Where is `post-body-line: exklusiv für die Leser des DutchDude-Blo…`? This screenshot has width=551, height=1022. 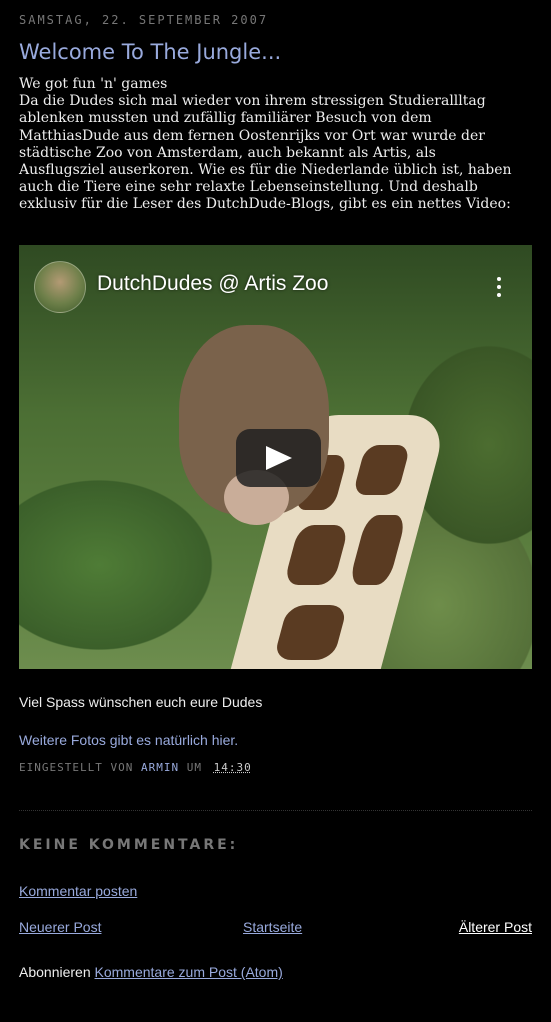
post-body-line: exklusiv für die Leser des DutchDude-Blo… is located at coordinates (265, 204).